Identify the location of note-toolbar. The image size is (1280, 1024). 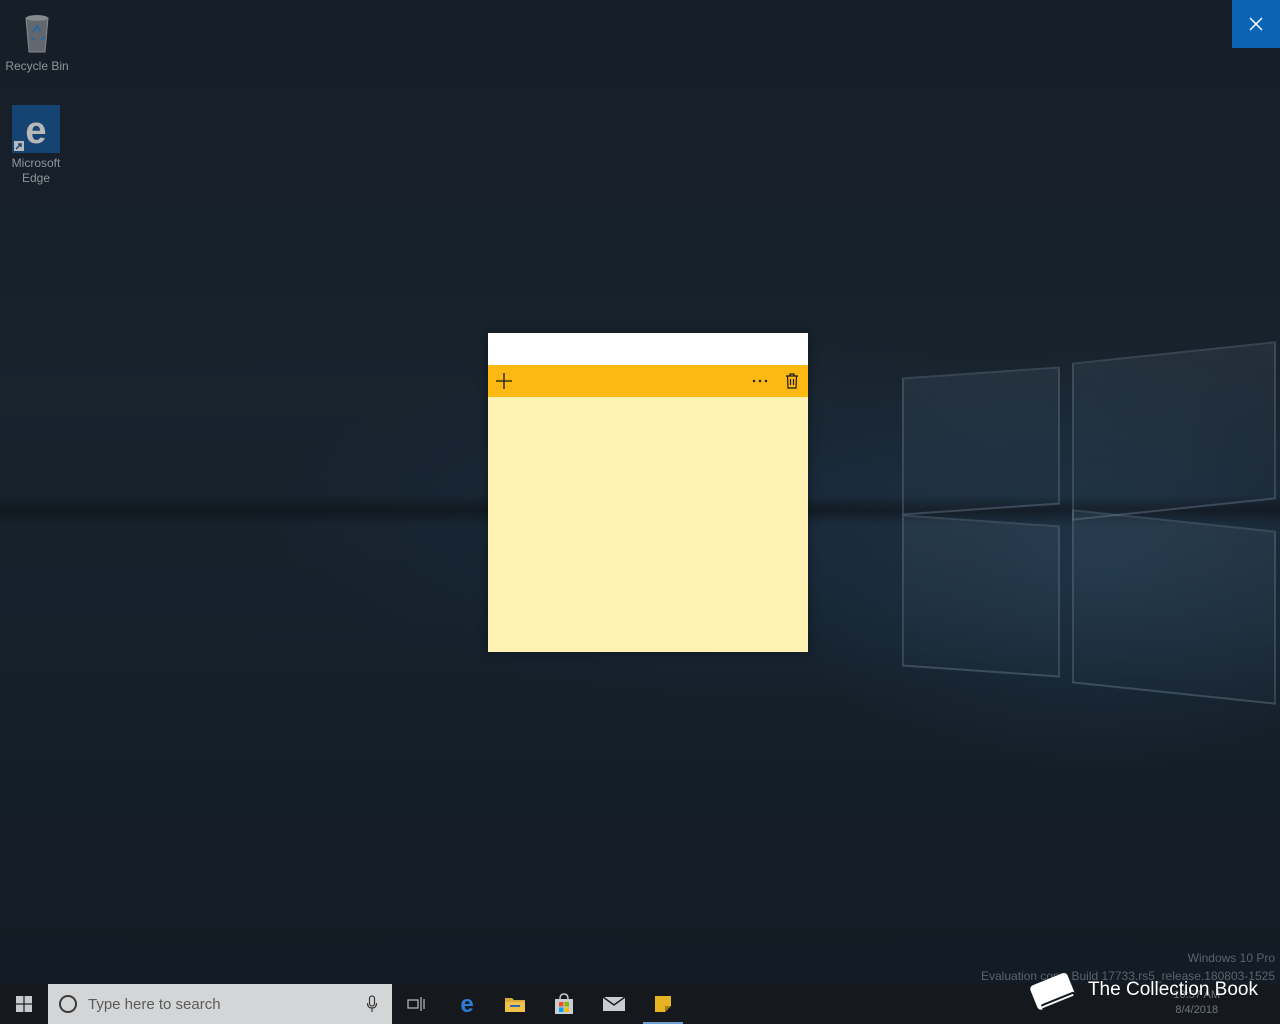
(648, 381).